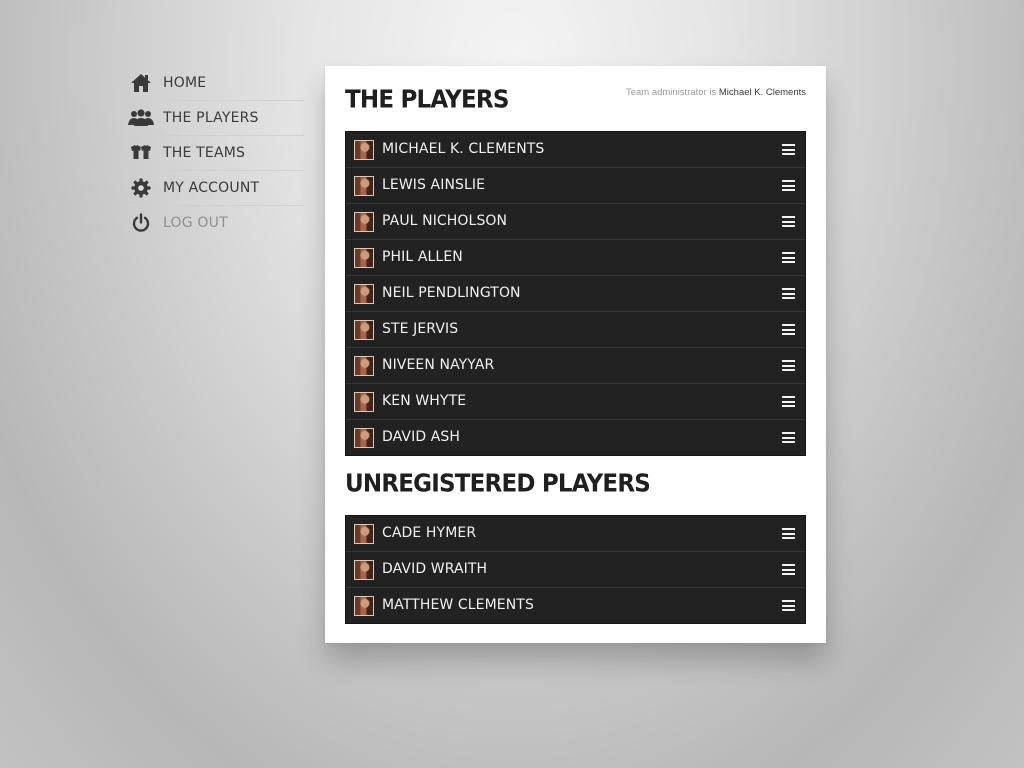 The image size is (1024, 768). Describe the element at coordinates (421, 437) in the screenshot. I see `player-name: David Ash` at that location.